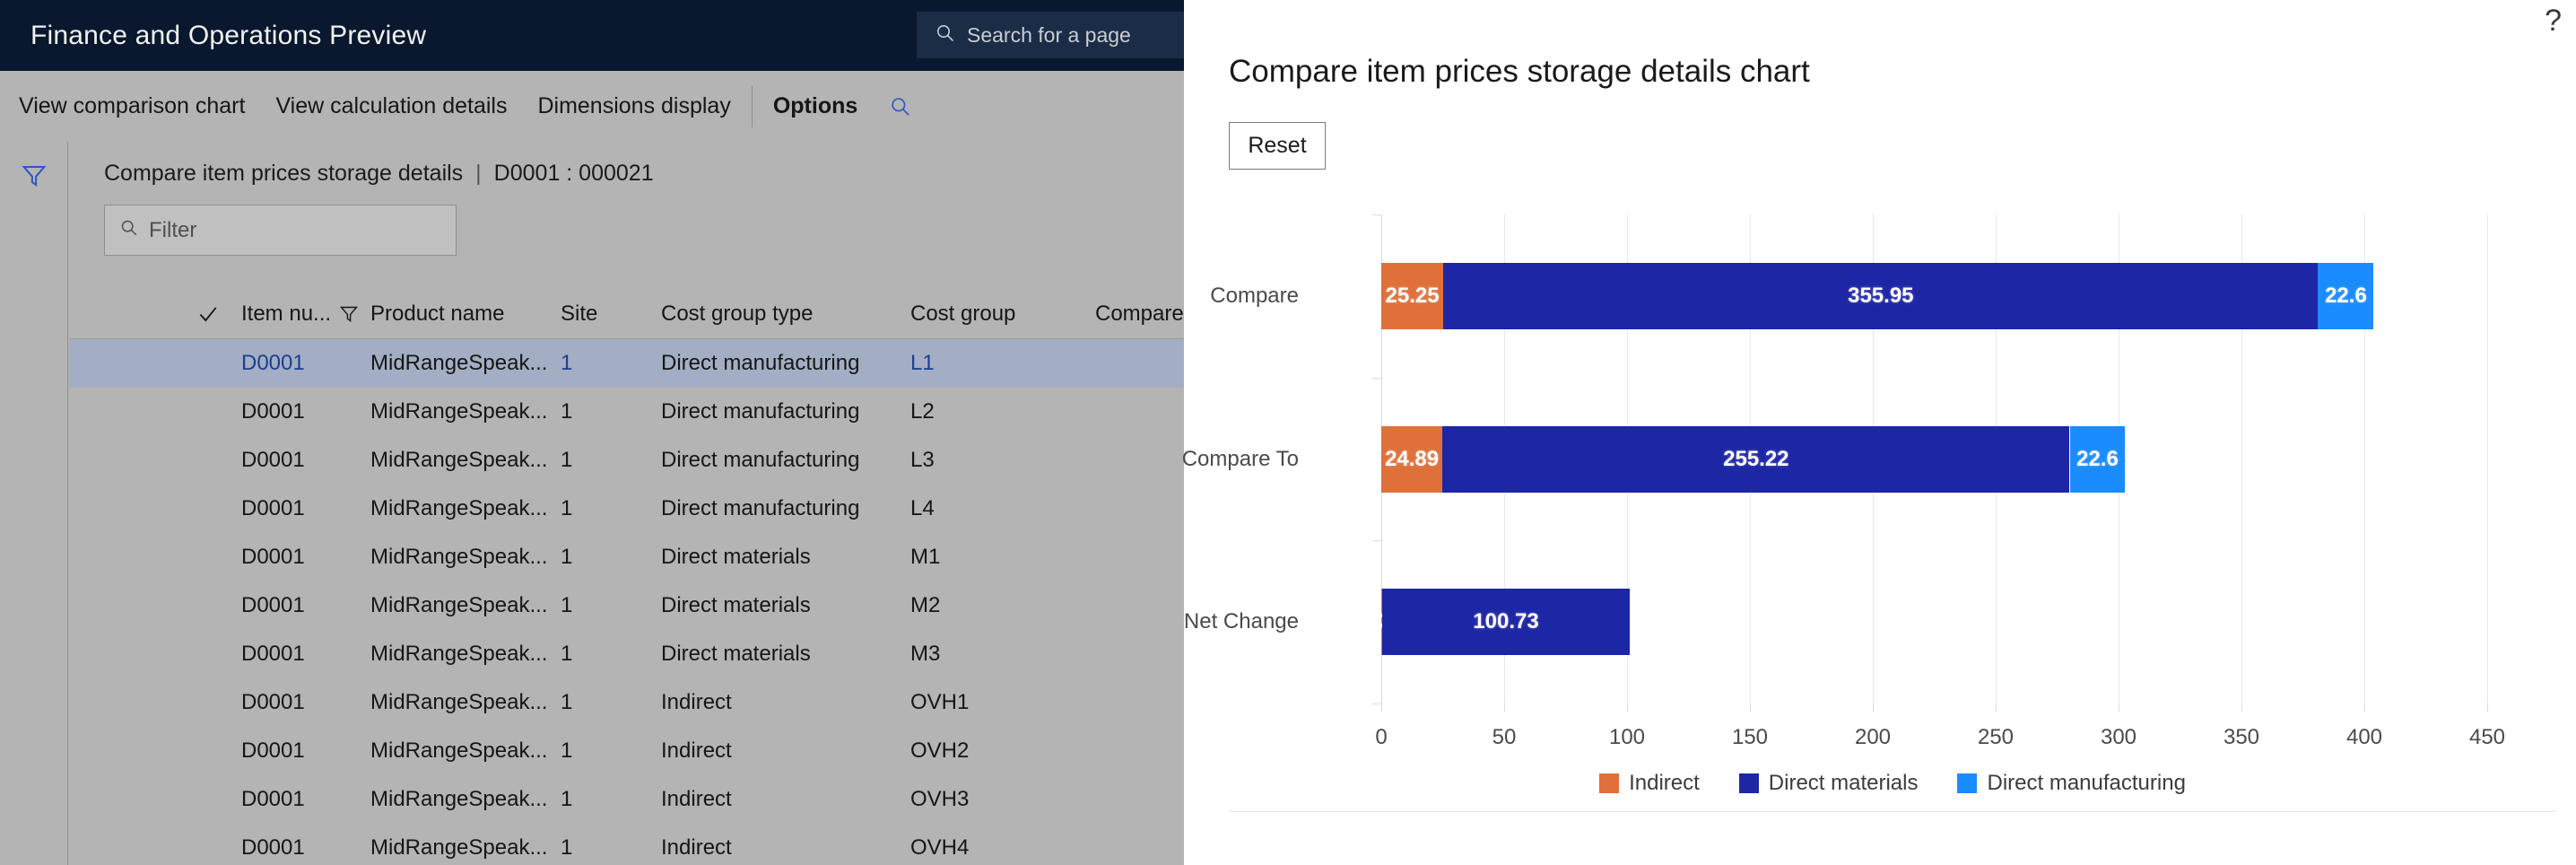  What do you see at coordinates (815, 107) in the screenshot?
I see `command-options: Options` at bounding box center [815, 107].